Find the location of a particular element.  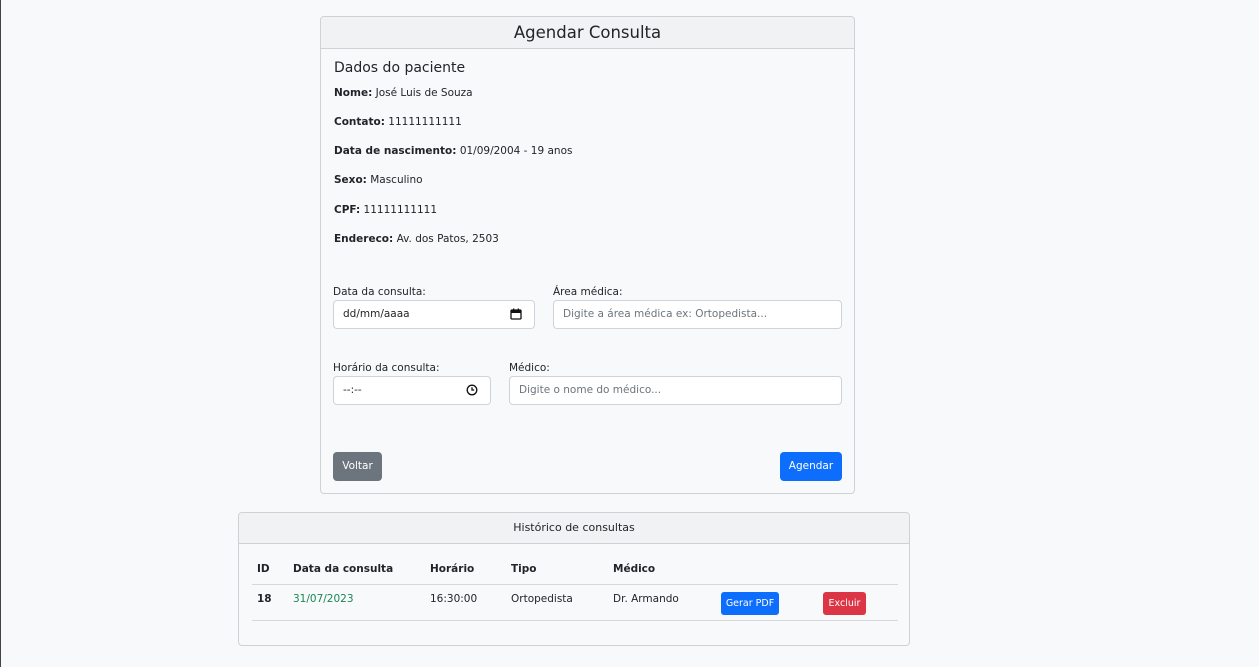

col-date: Data da consulta is located at coordinates (343, 569).